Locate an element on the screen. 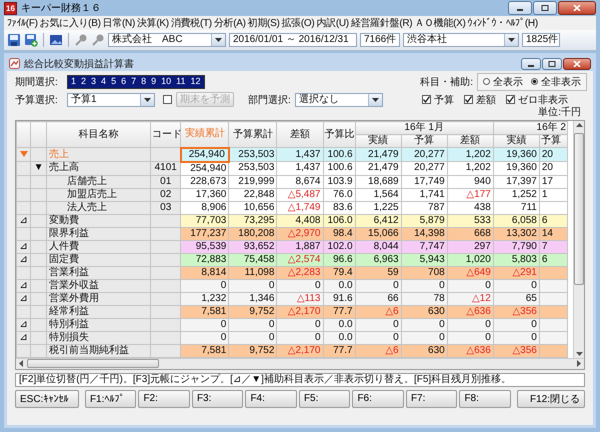 The image size is (600, 432). account-name: 税引前当期純利益 is located at coordinates (98, 350).